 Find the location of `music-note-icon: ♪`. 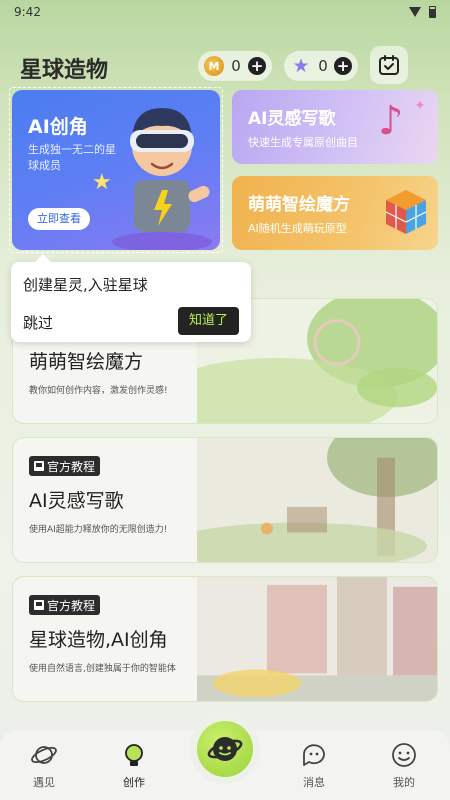

music-note-icon: ♪ is located at coordinates (391, 121).